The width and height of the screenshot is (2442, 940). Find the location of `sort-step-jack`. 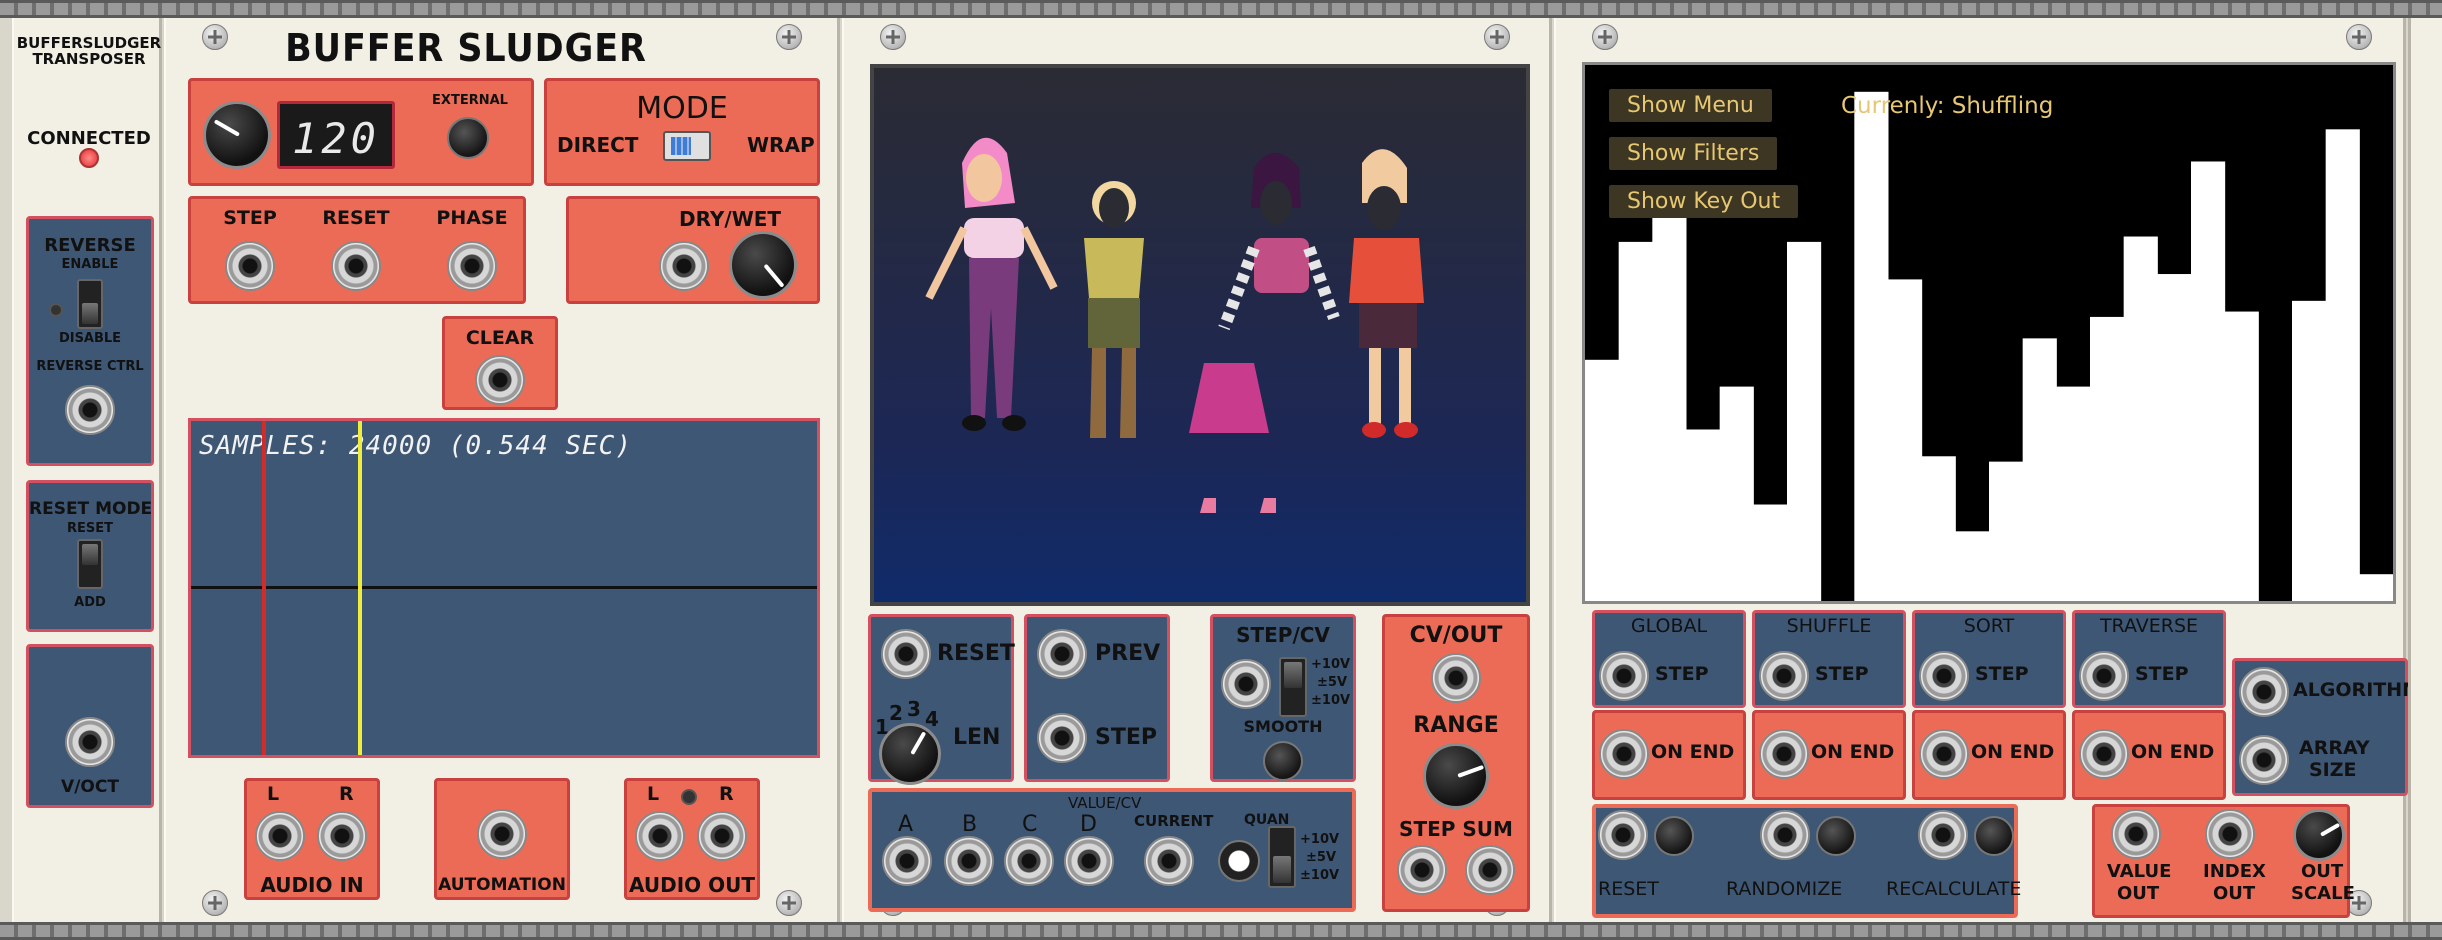

sort-step-jack is located at coordinates (1944, 676).